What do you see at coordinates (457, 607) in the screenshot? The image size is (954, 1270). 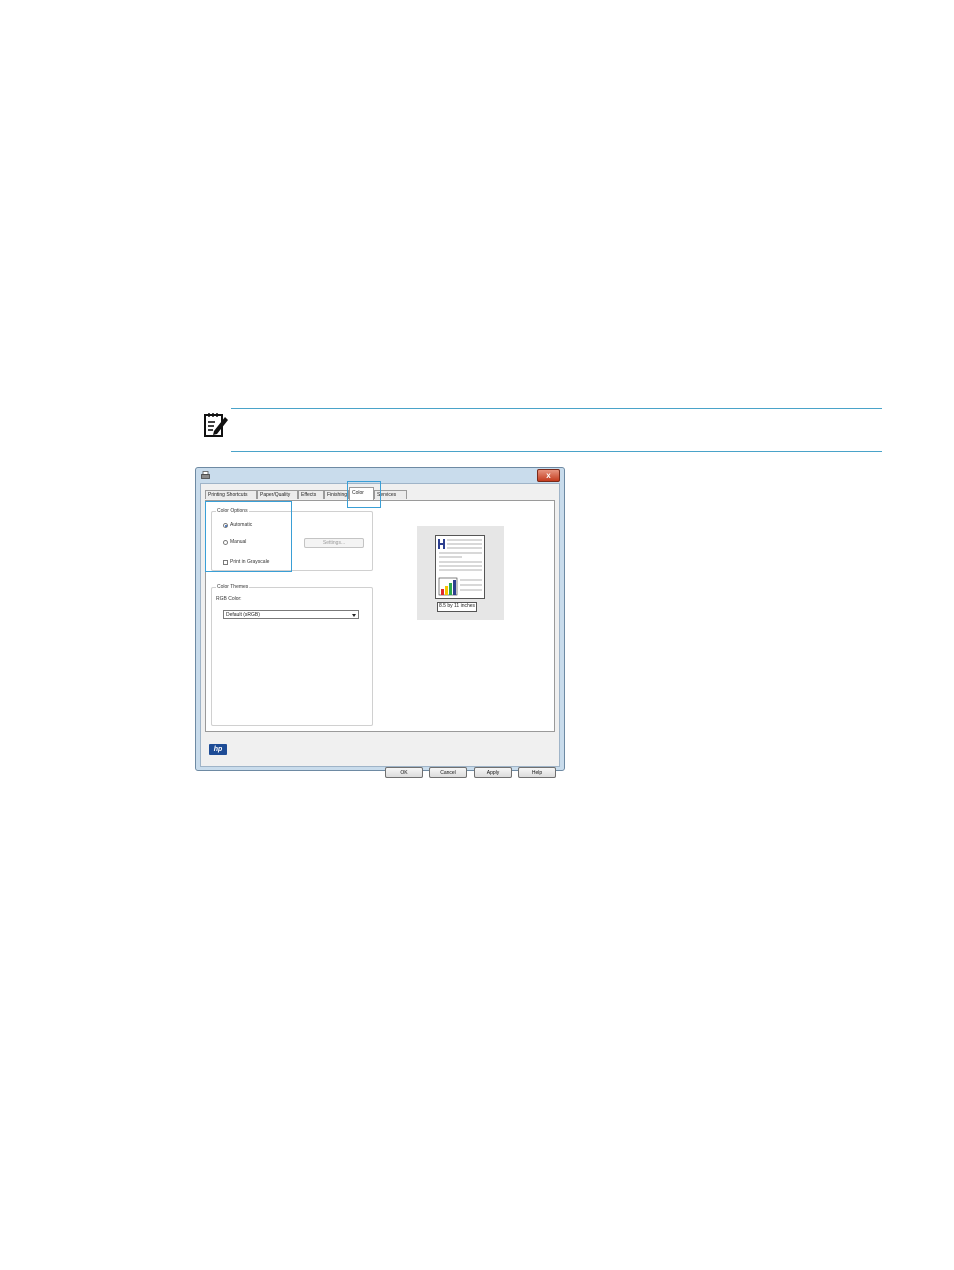 I see `paper-size-label: 8.5 by 11 inches` at bounding box center [457, 607].